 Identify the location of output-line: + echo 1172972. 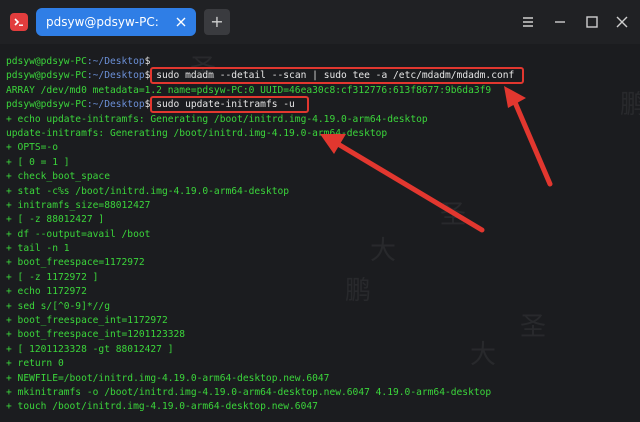
(323, 292).